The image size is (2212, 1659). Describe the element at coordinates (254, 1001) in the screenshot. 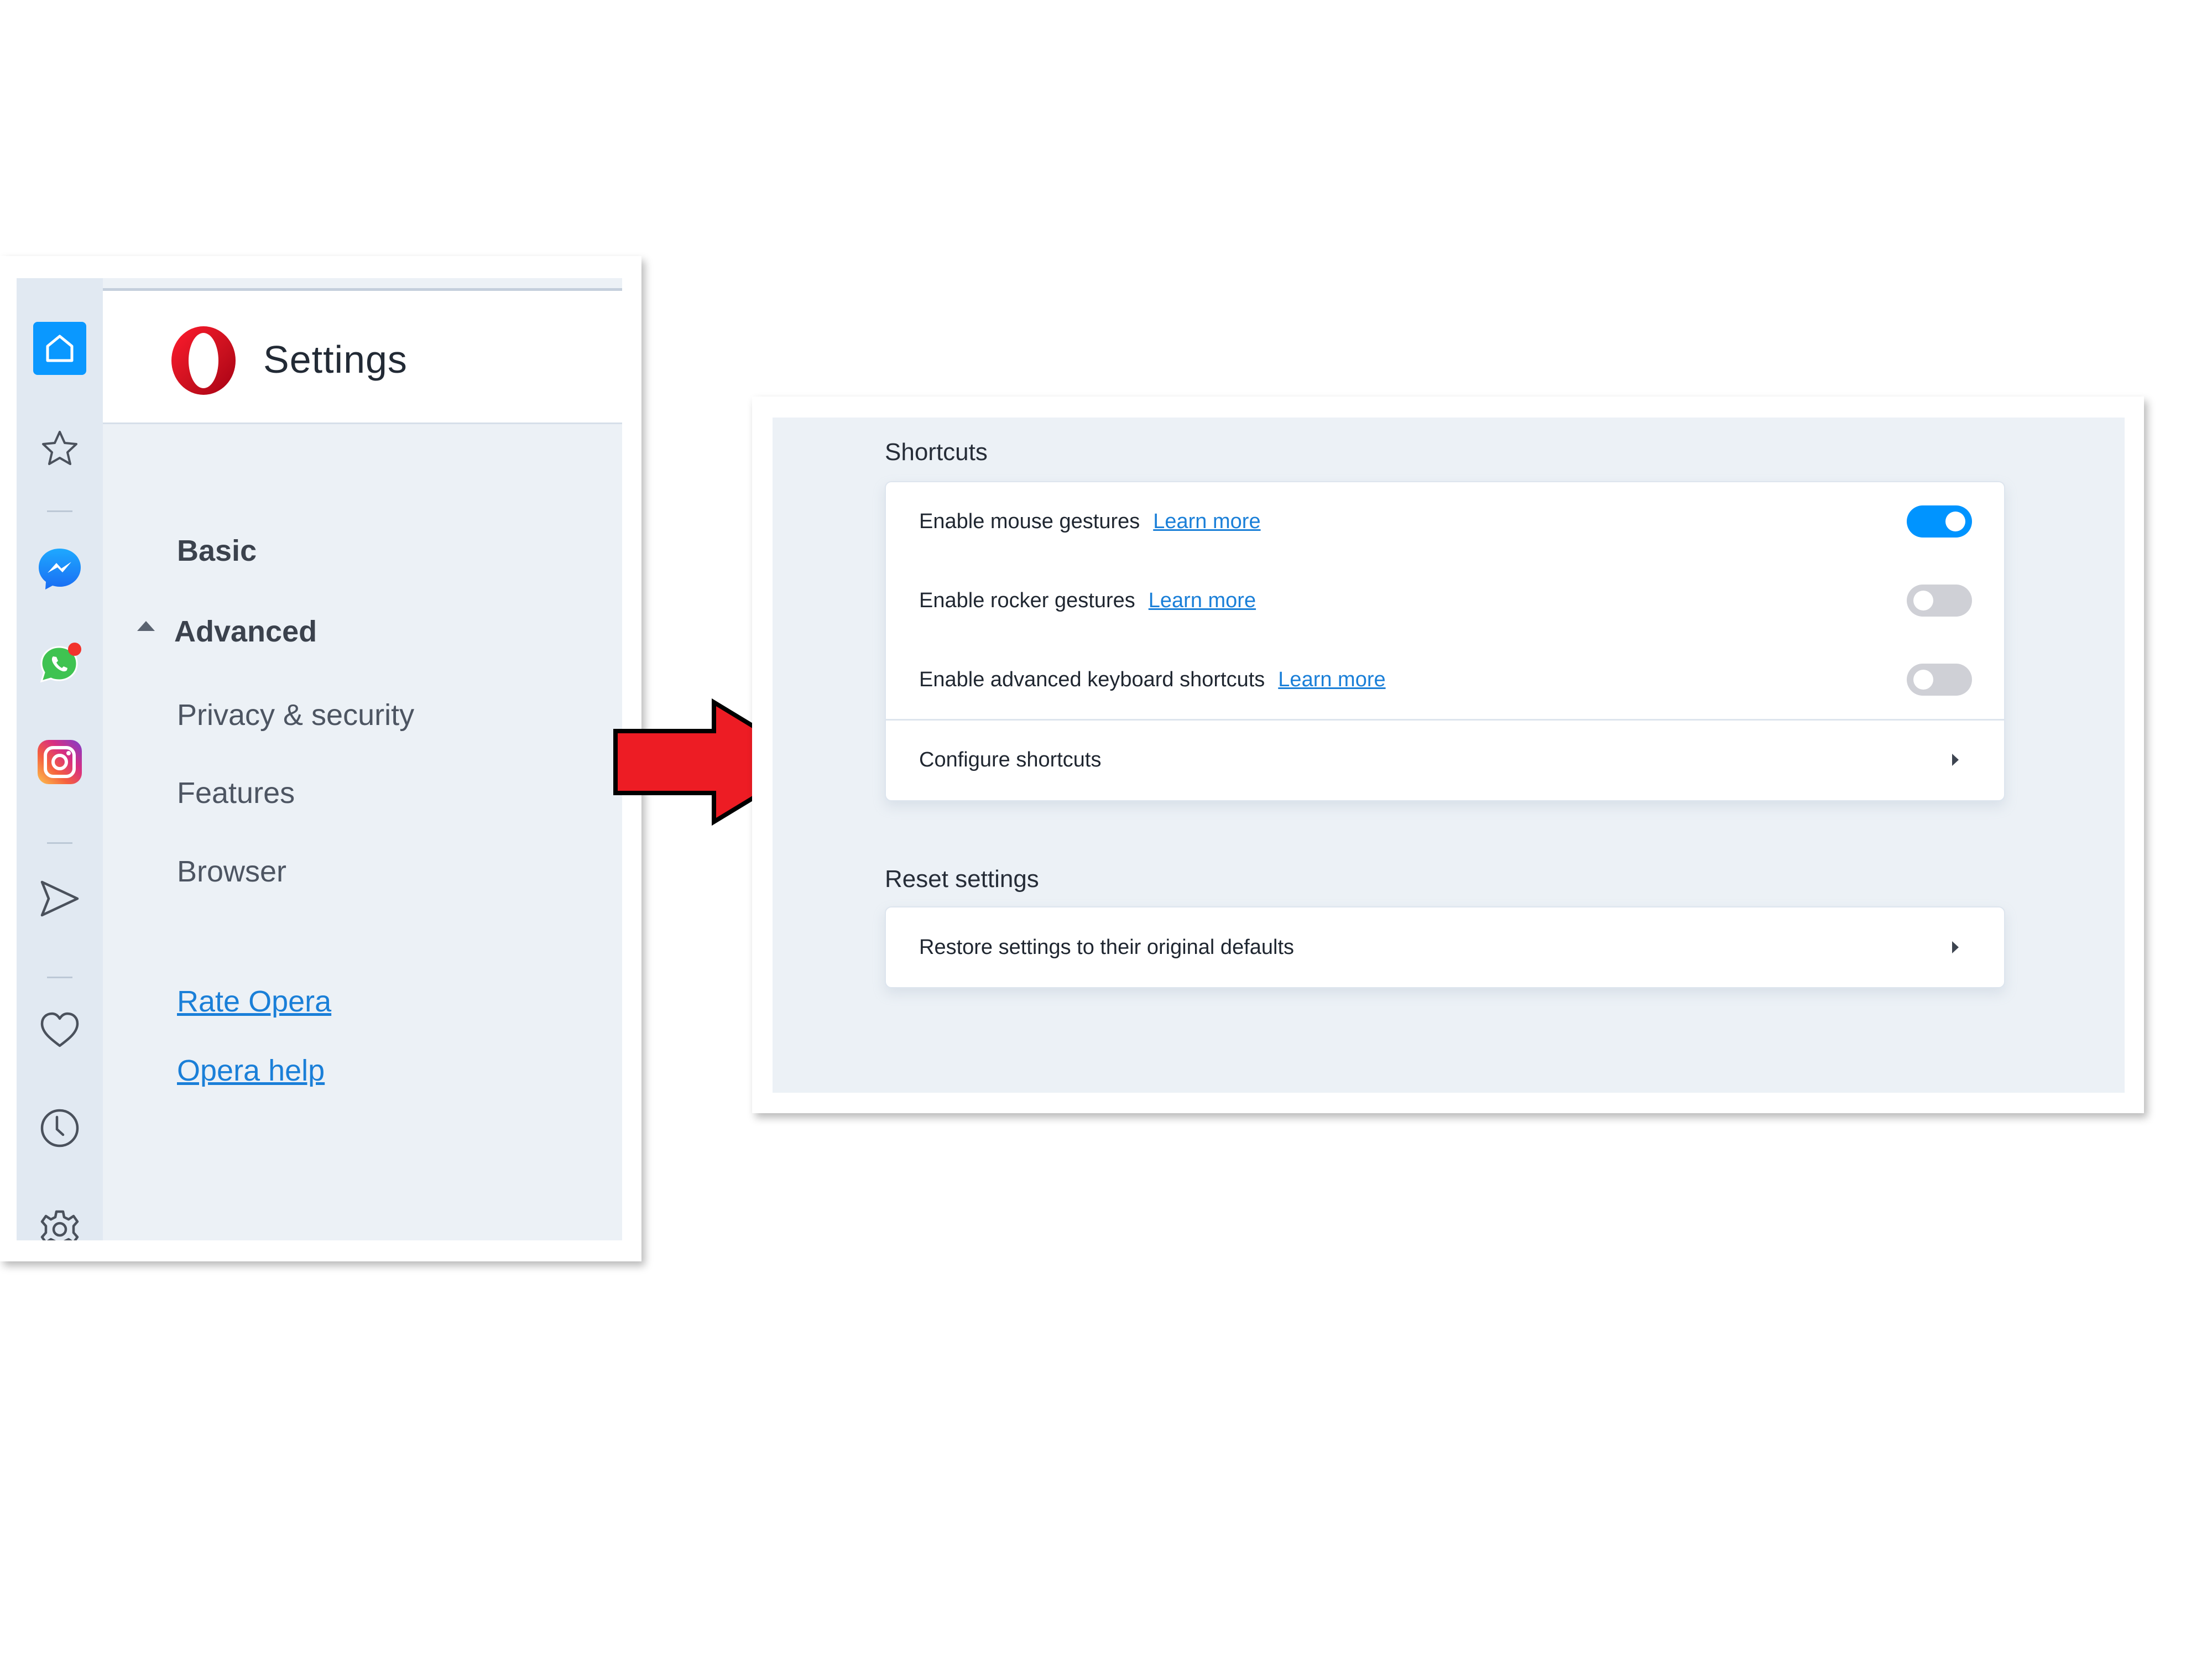

I see `rate-opera-link: Rate Opera` at that location.